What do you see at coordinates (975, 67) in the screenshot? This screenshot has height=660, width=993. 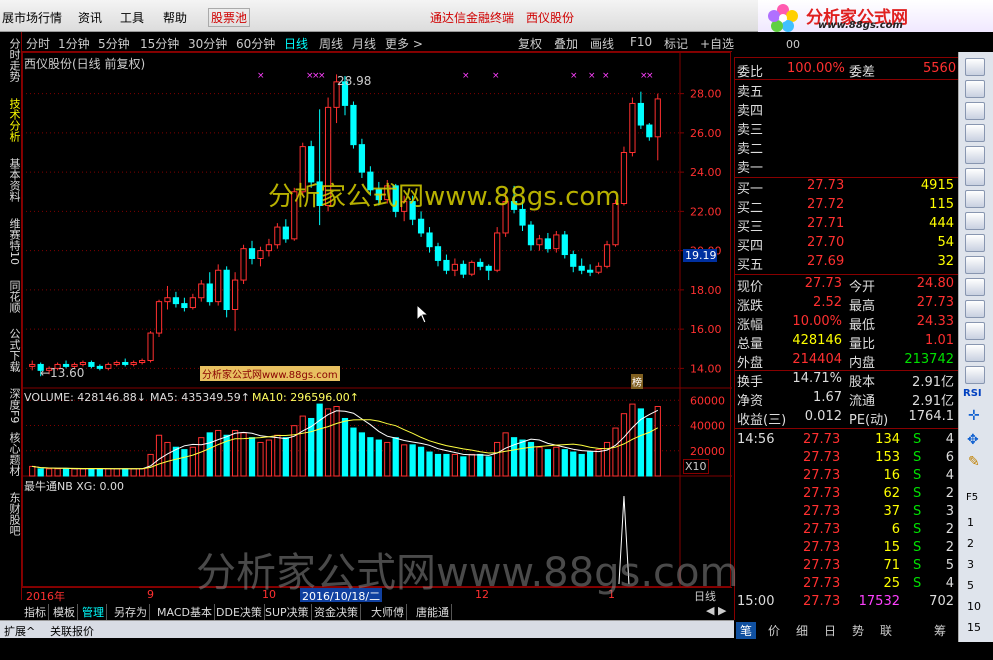 I see `home-icon` at bounding box center [975, 67].